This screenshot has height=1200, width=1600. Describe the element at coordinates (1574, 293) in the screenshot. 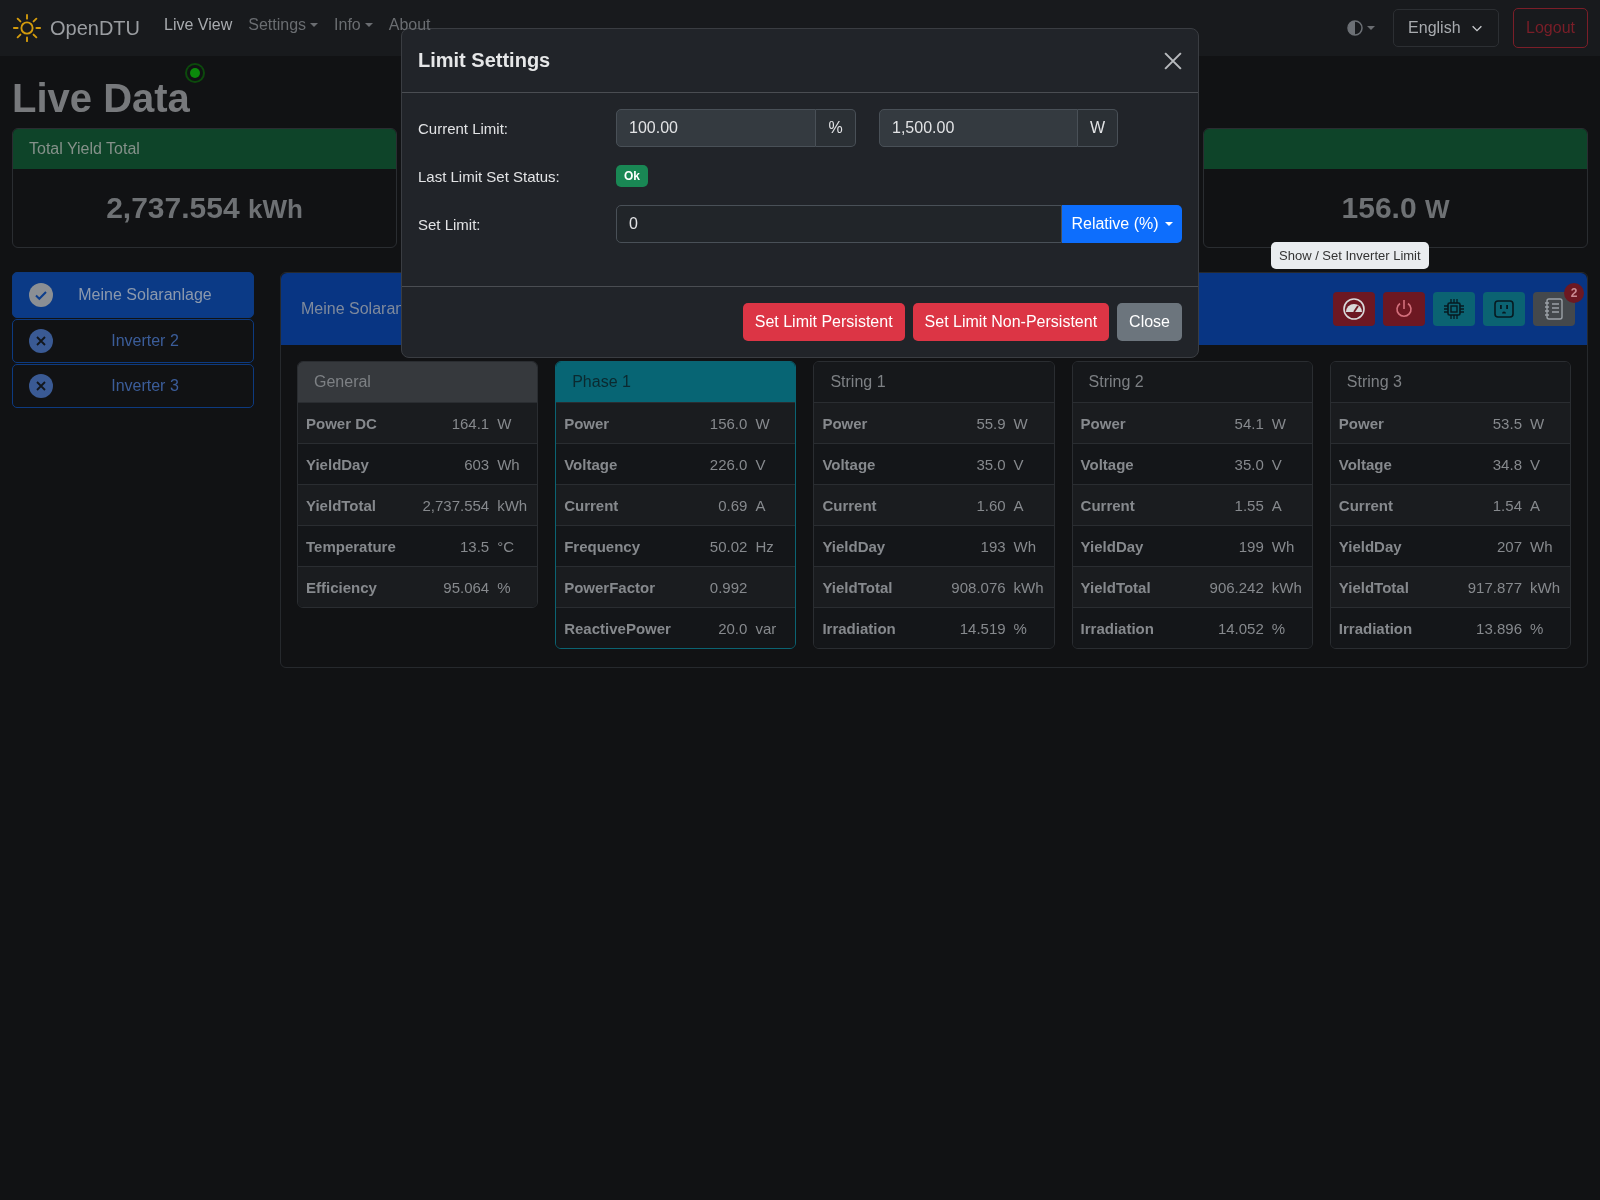

I see `notification-badge: 2` at that location.